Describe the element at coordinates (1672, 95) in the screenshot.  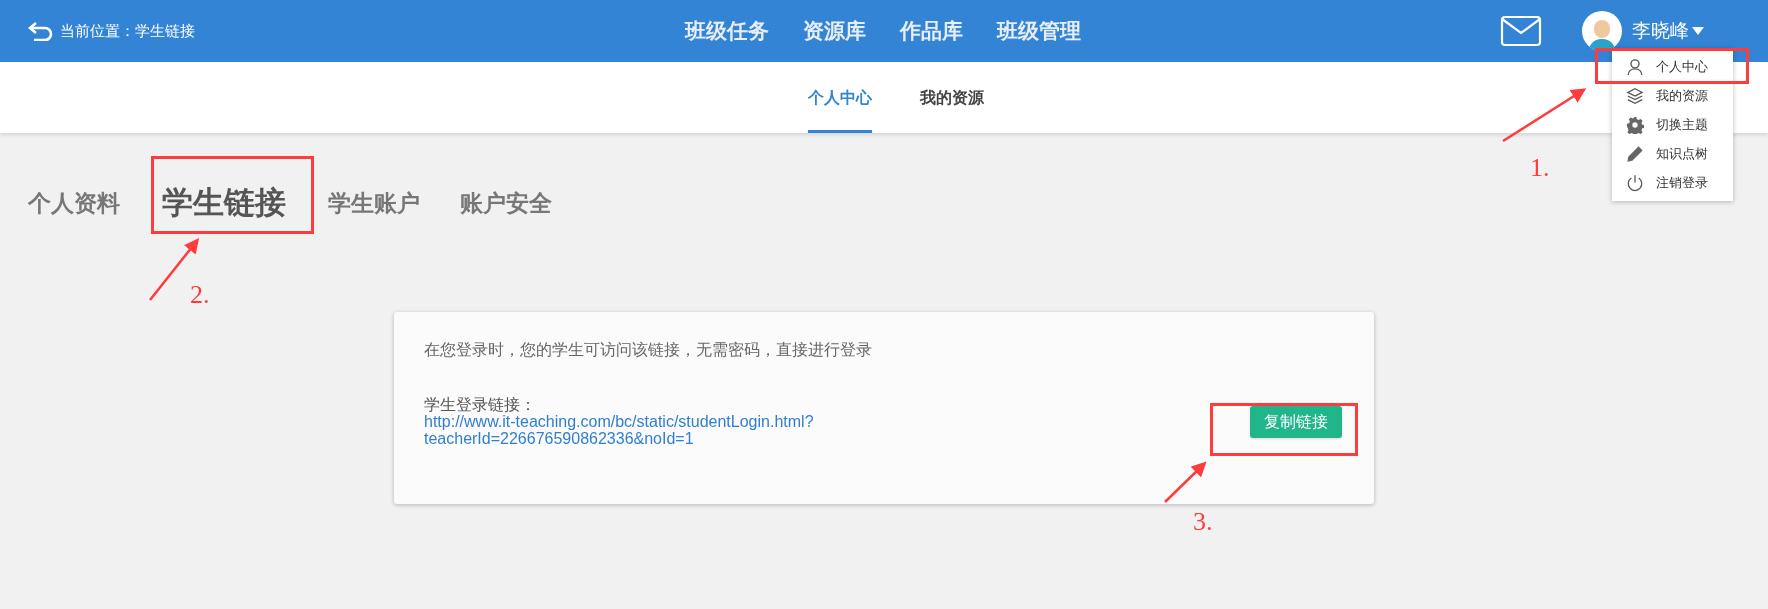
I see `menu-item: 我的资源` at that location.